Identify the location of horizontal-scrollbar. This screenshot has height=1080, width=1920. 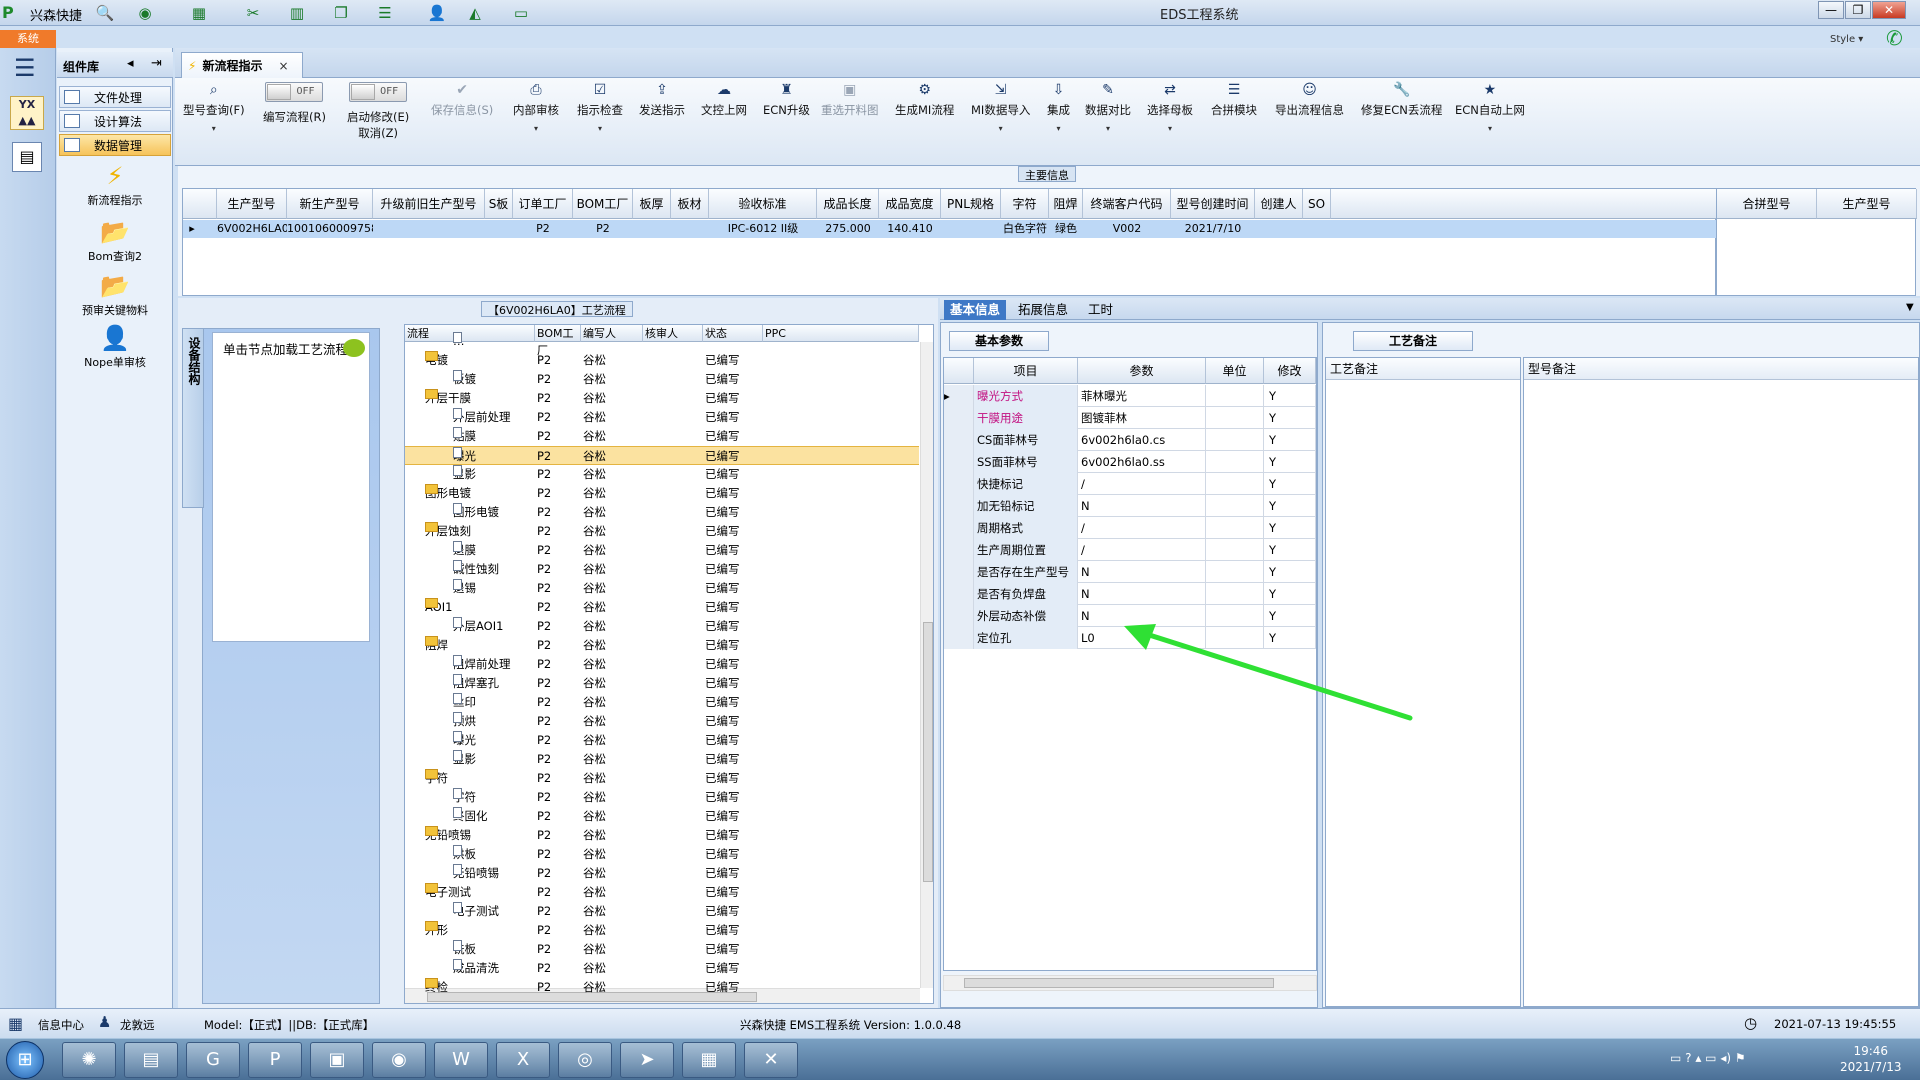
(1130, 983).